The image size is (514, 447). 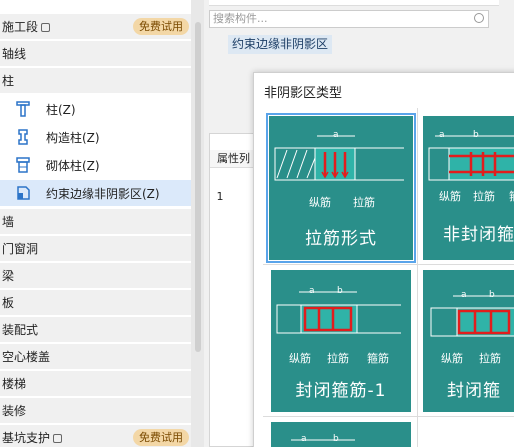 What do you see at coordinates (511, 196) in the screenshot?
I see `caption-stirrup: 箍` at bounding box center [511, 196].